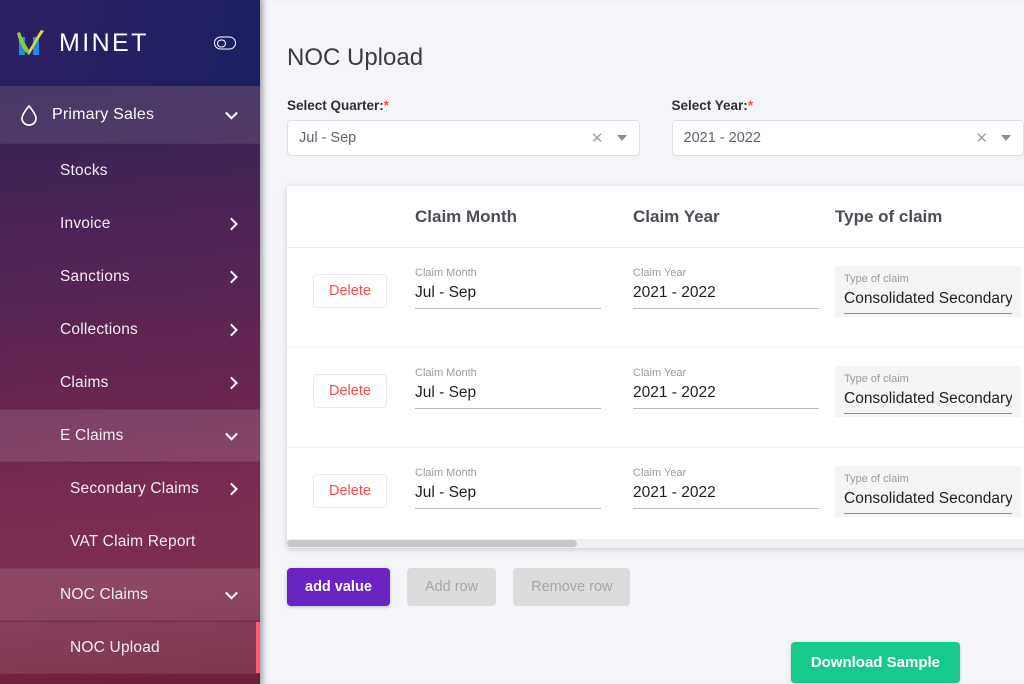 The image size is (1024, 684). What do you see at coordinates (130, 594) in the screenshot?
I see `sidebar-item-noc-claims: NOC Claims` at bounding box center [130, 594].